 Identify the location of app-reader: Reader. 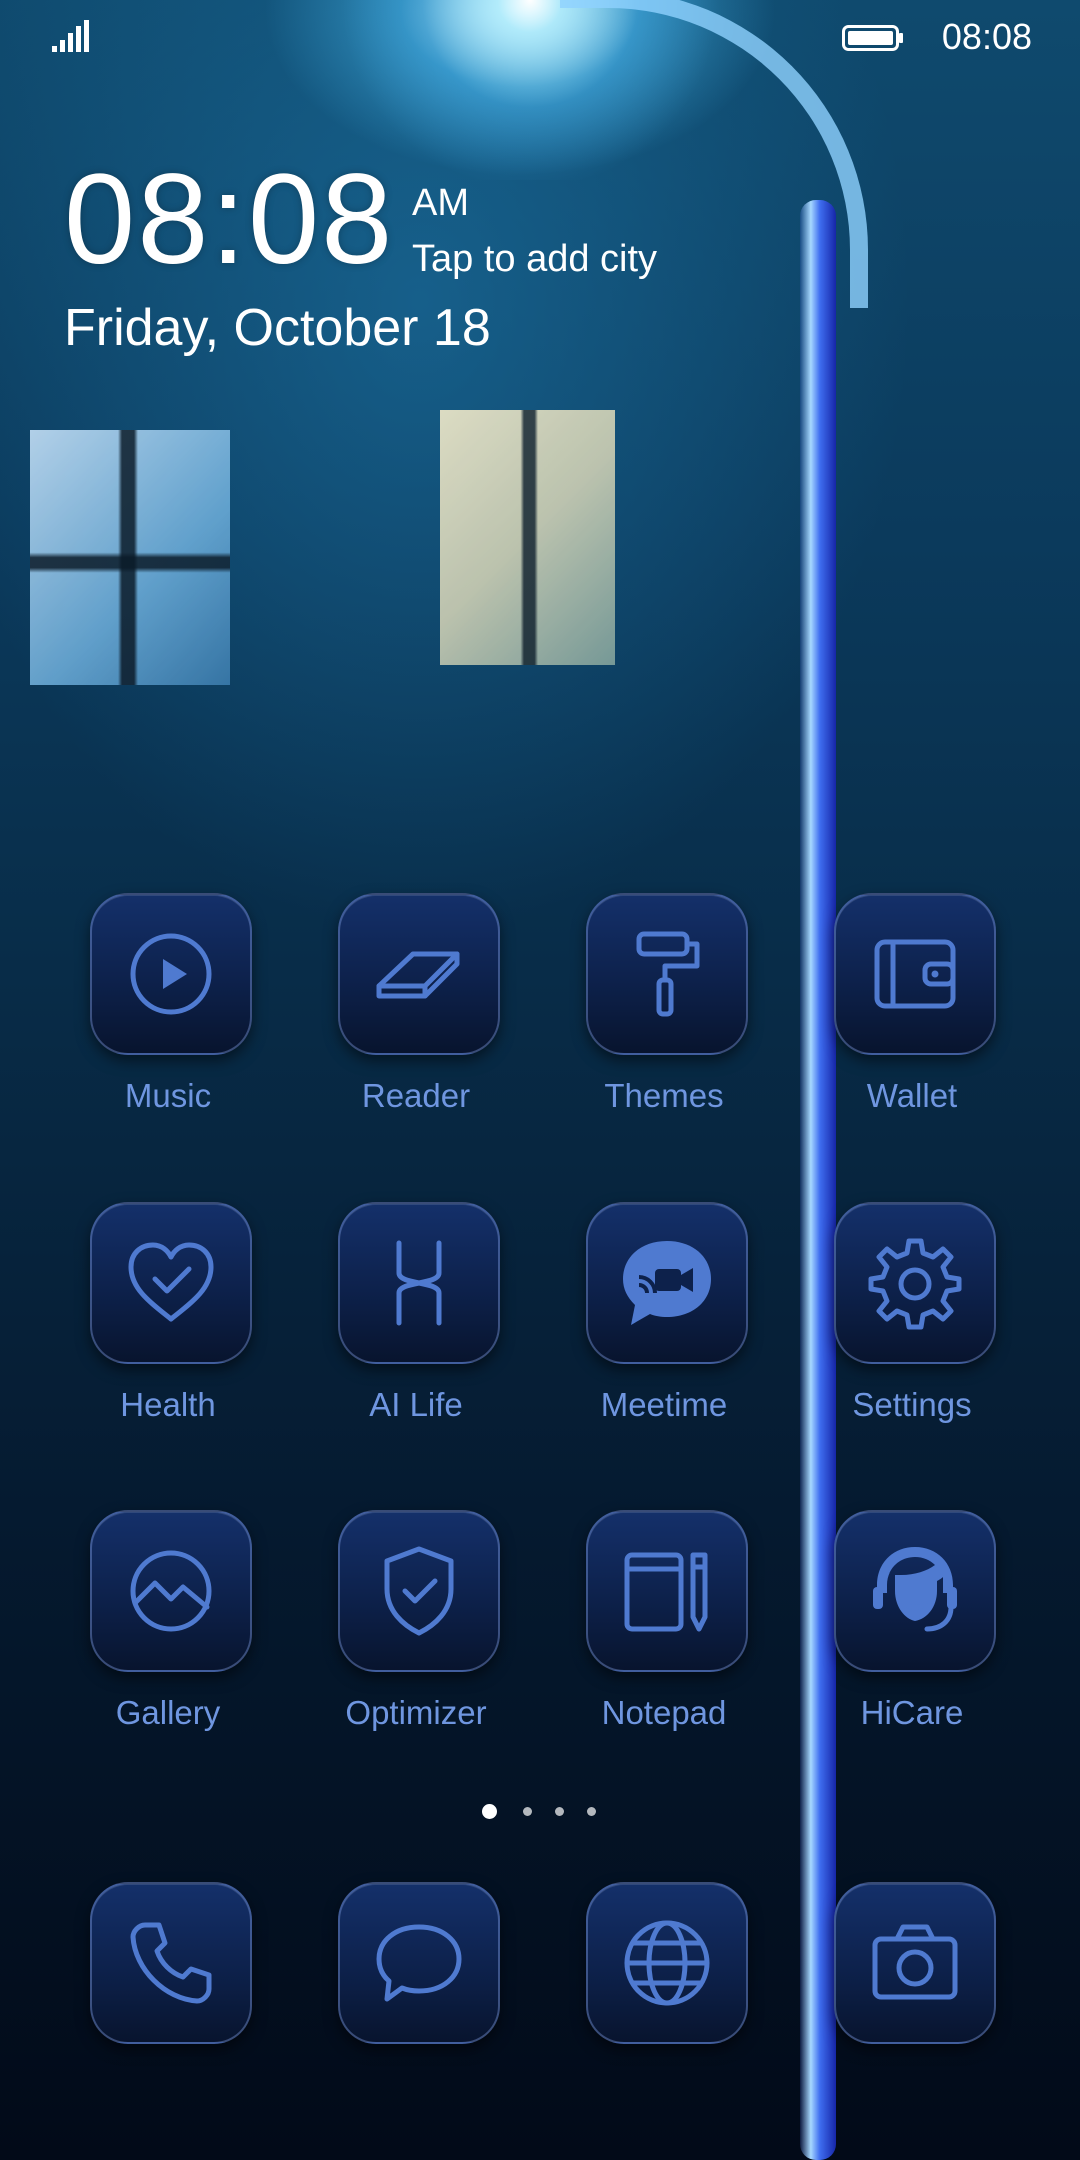
(416, 1018).